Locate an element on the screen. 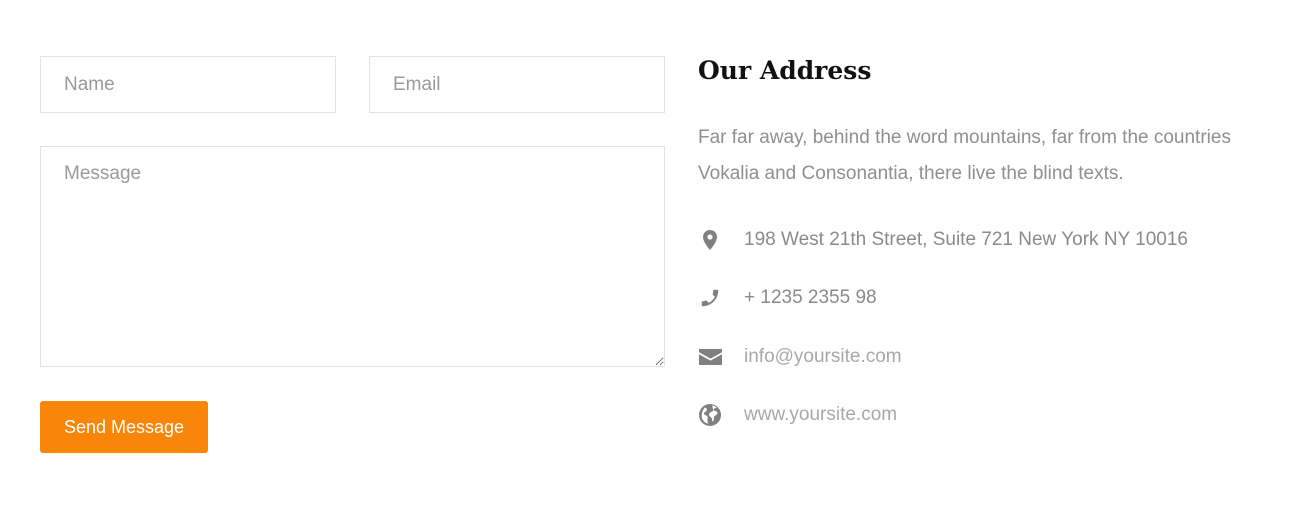  name-input is located at coordinates (188, 84).